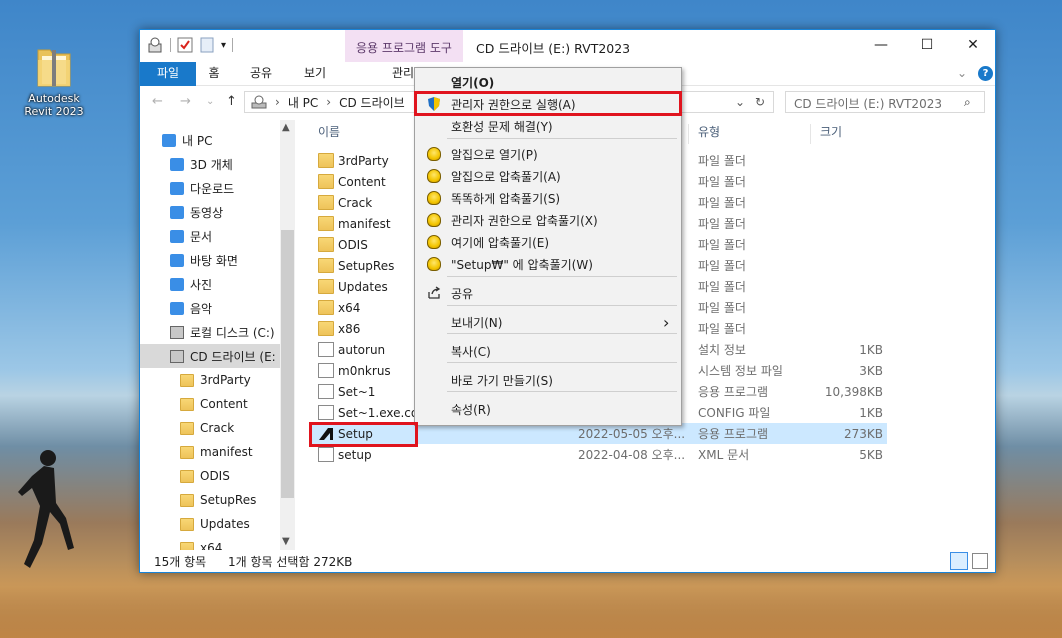  What do you see at coordinates (215, 380) in the screenshot?
I see `sidebar-item: 3rdParty` at bounding box center [215, 380].